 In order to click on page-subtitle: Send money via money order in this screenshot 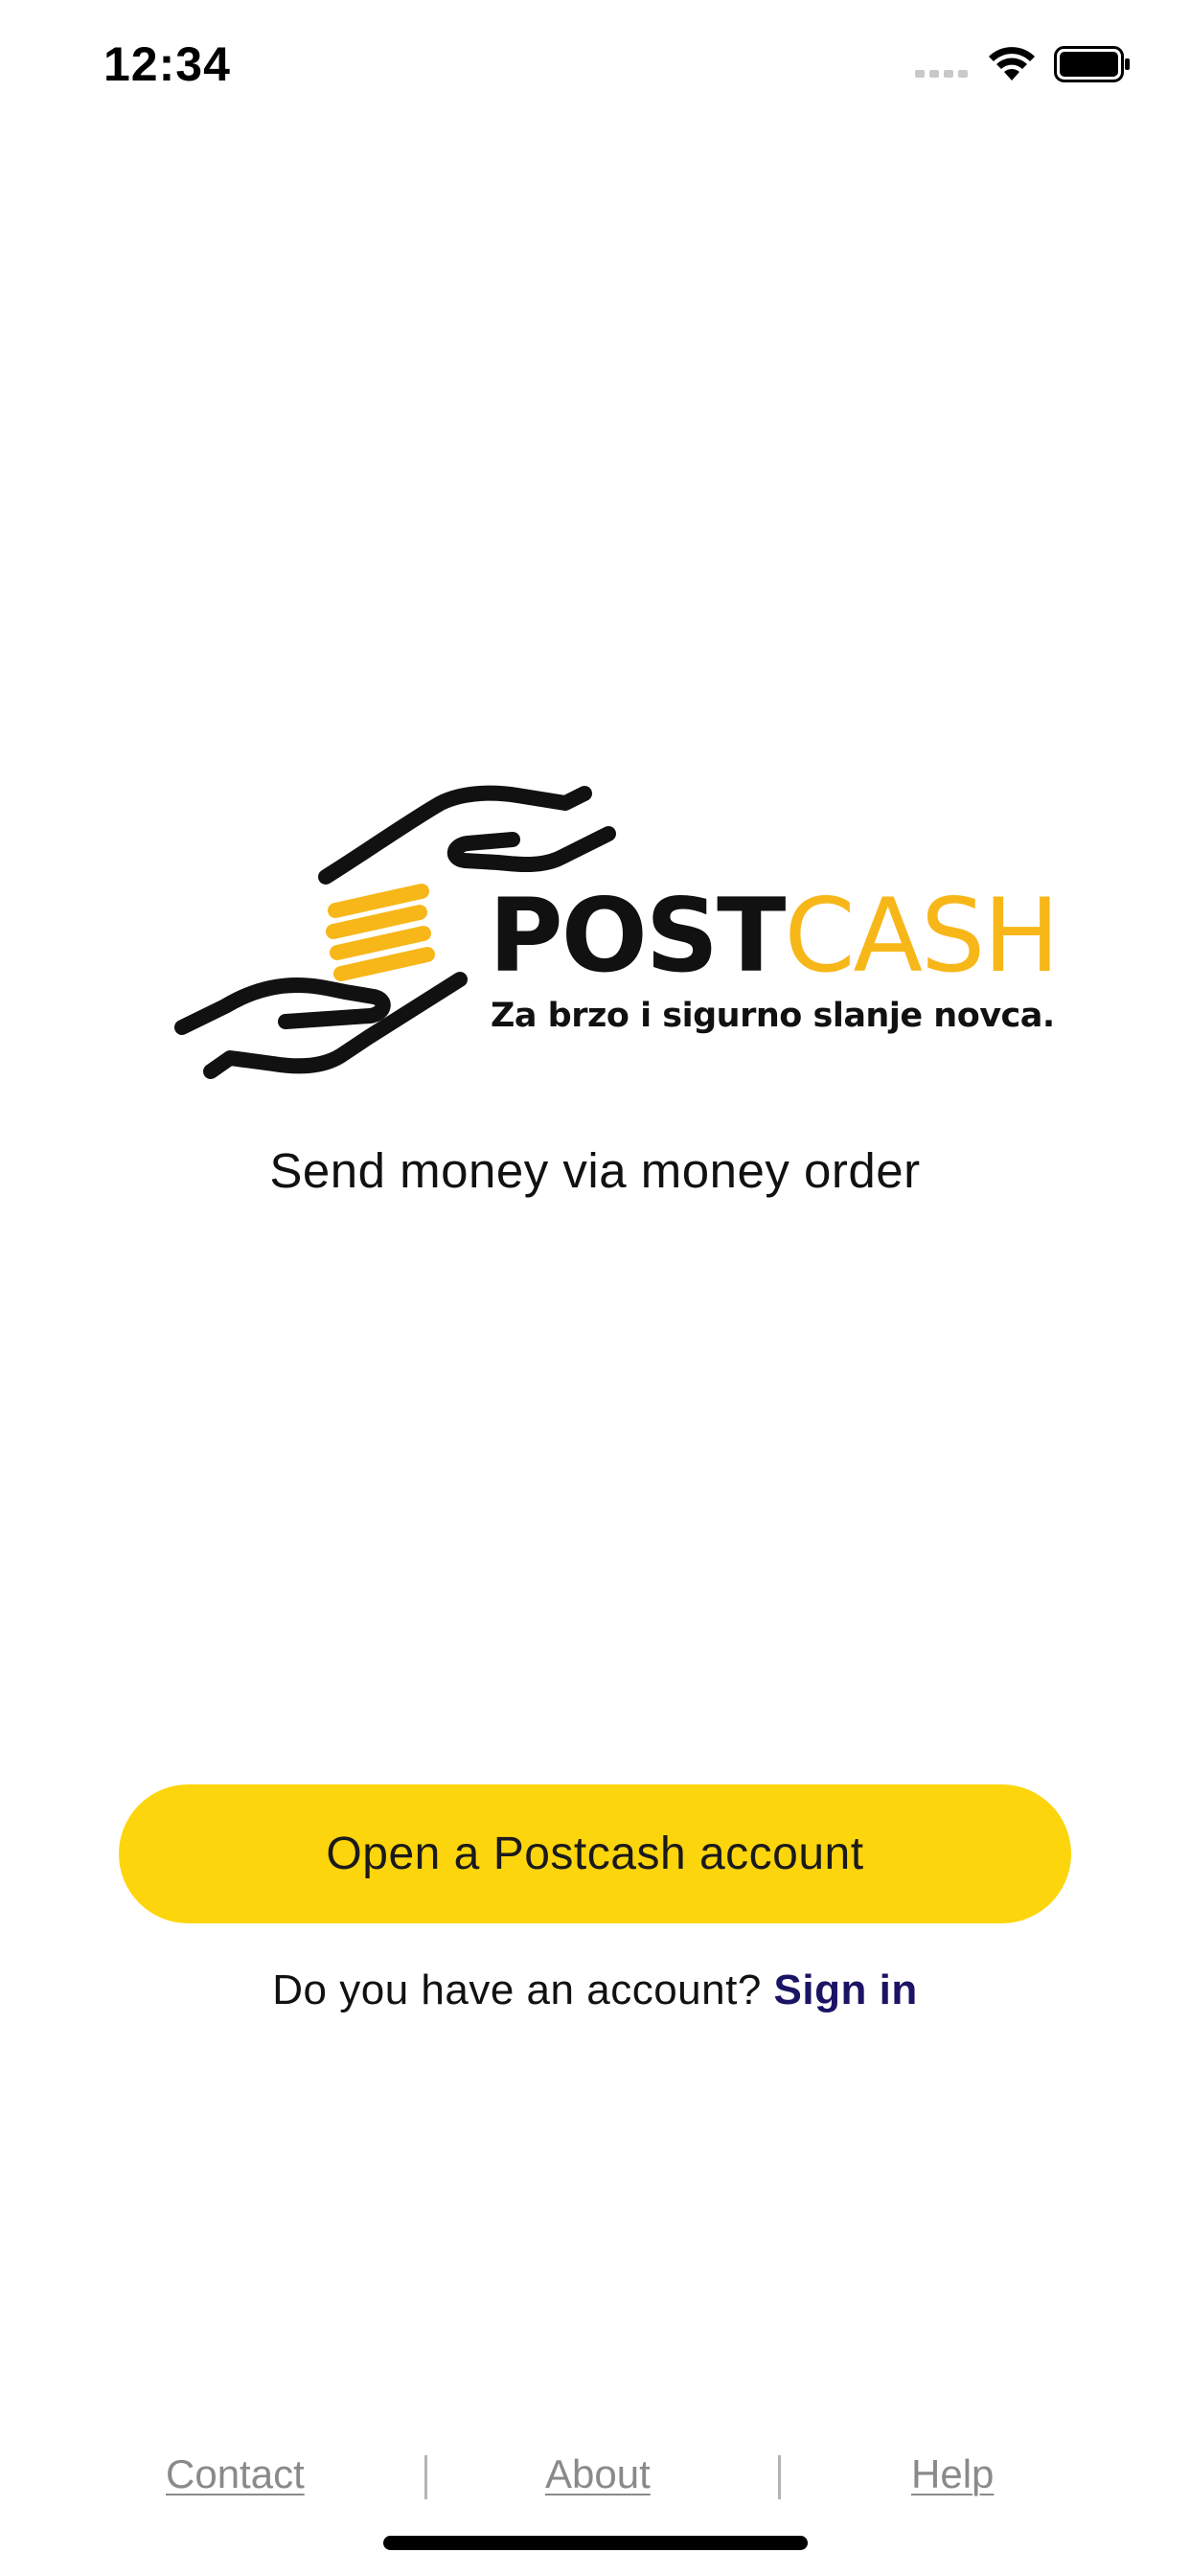, I will do `click(595, 1170)`.